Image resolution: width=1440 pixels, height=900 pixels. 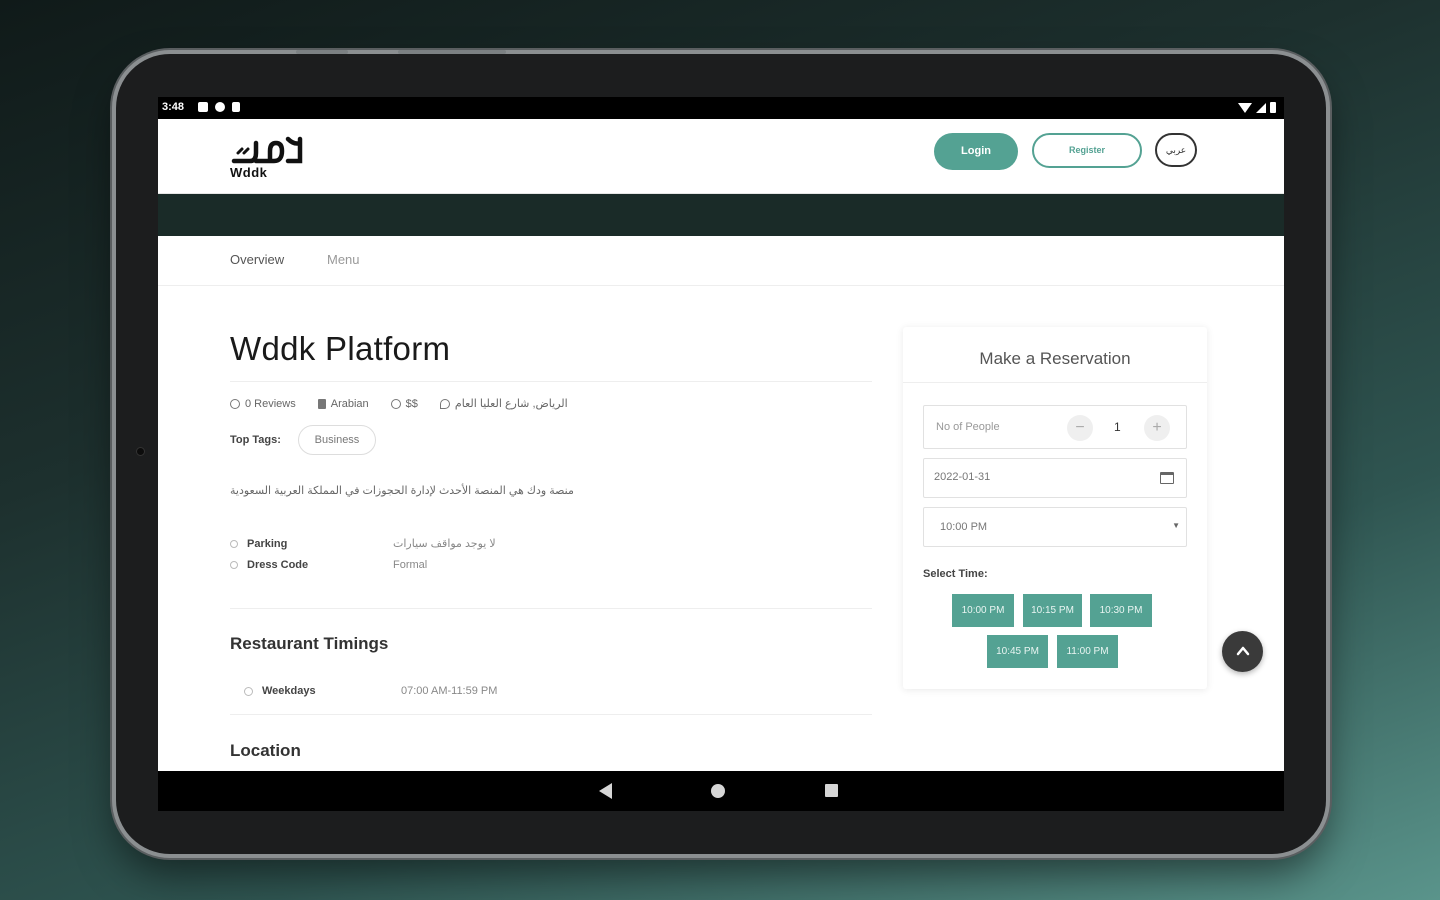 What do you see at coordinates (289, 691) in the screenshot?
I see `timing-label: Weekdays` at bounding box center [289, 691].